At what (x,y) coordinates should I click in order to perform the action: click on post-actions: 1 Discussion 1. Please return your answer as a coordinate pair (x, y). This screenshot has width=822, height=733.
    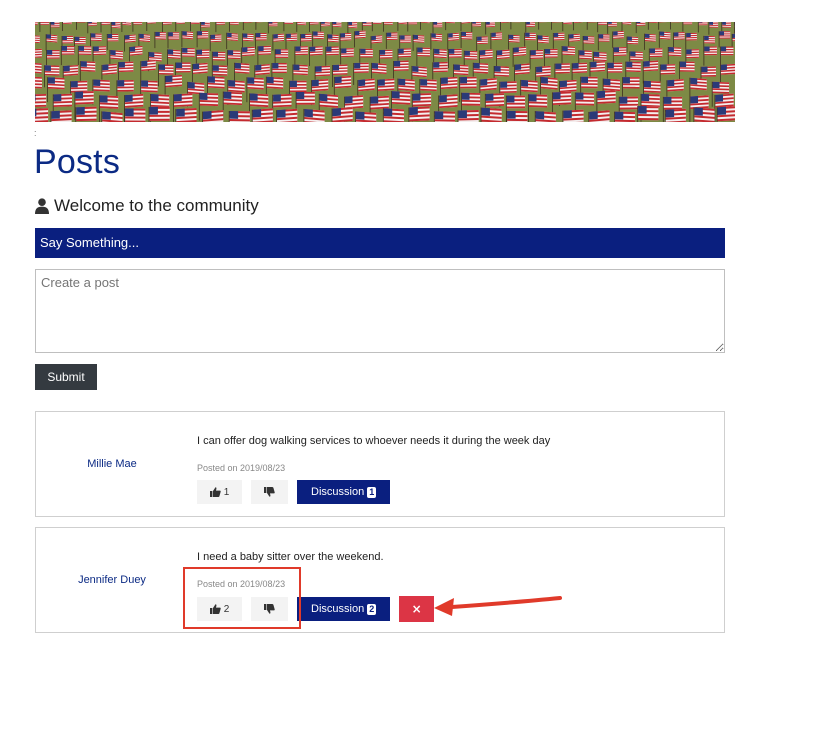
    Looking at the image, I should click on (294, 492).